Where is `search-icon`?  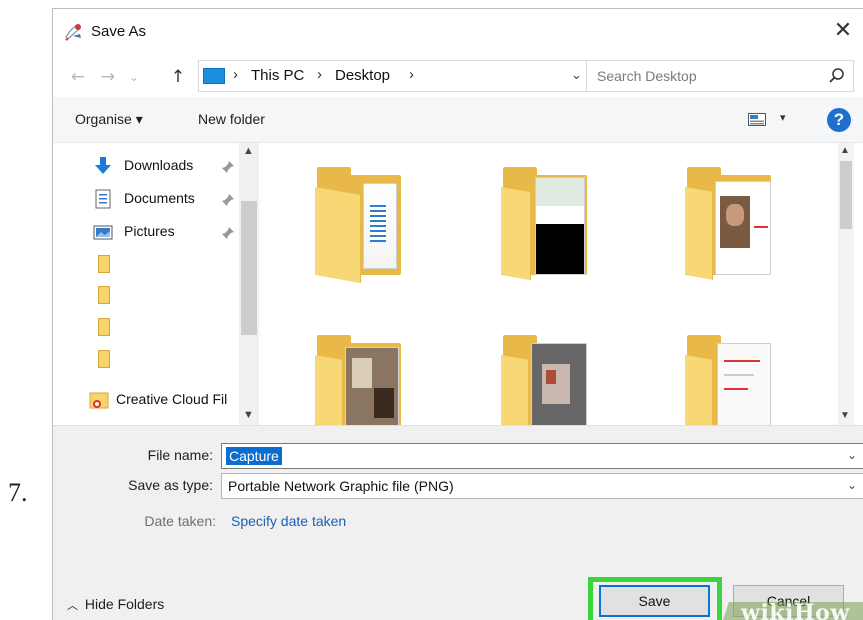
search-icon is located at coordinates (837, 76).